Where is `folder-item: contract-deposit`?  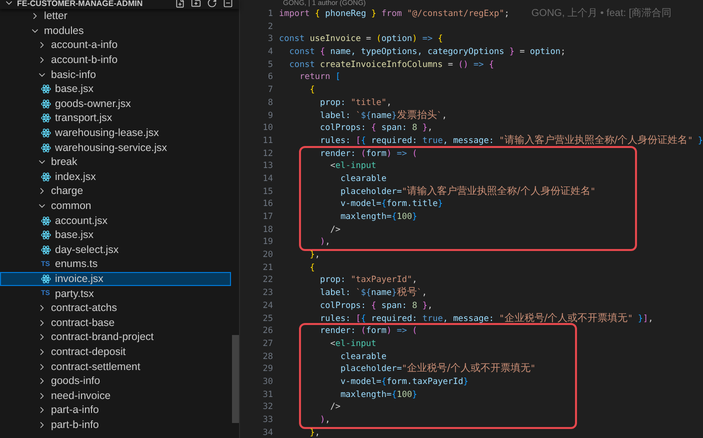 folder-item: contract-deposit is located at coordinates (115, 352).